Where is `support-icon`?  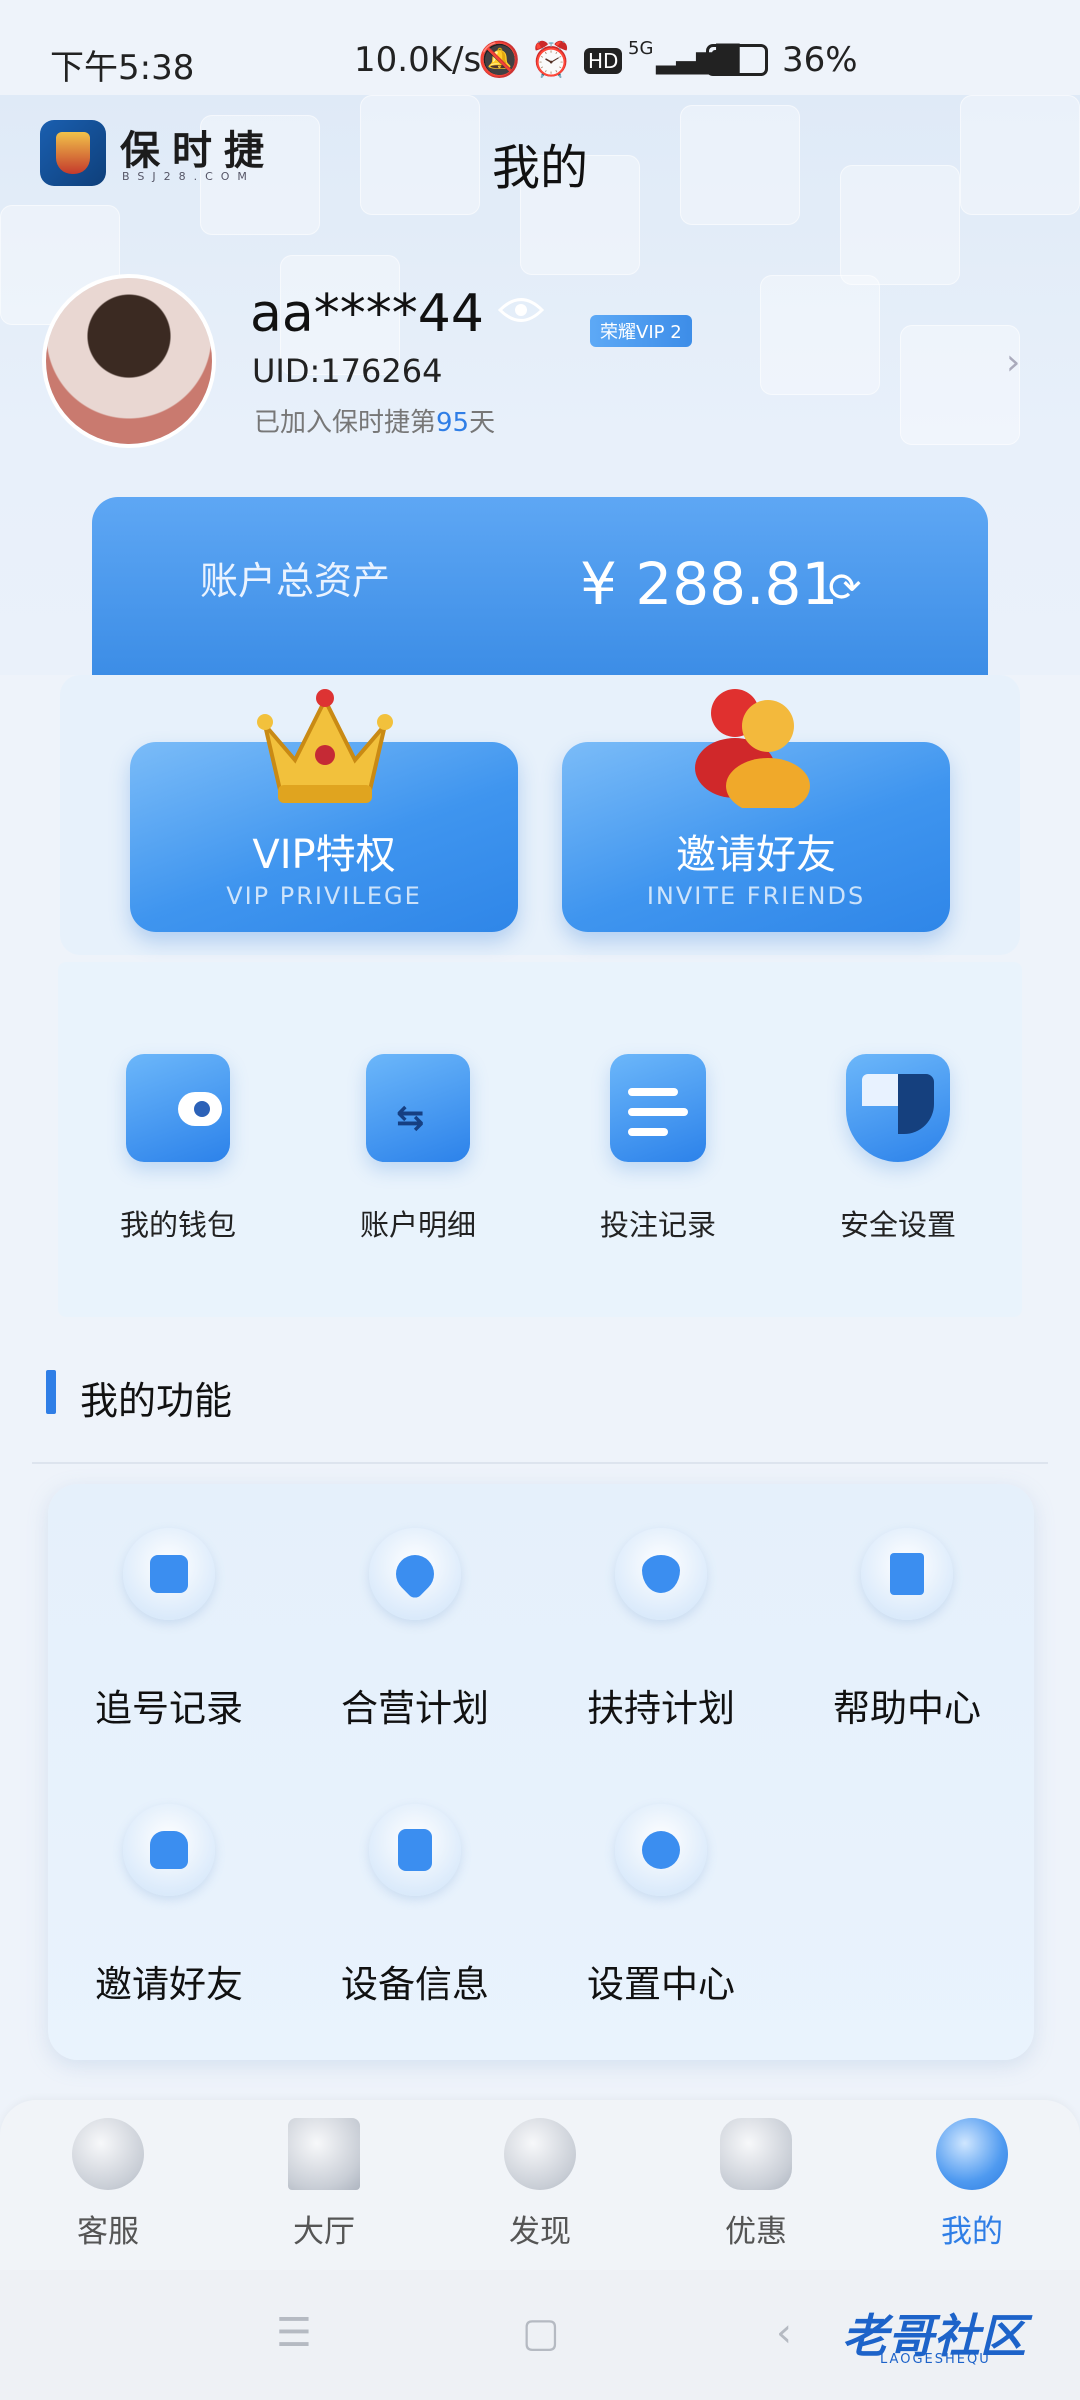
support-icon is located at coordinates (661, 1574).